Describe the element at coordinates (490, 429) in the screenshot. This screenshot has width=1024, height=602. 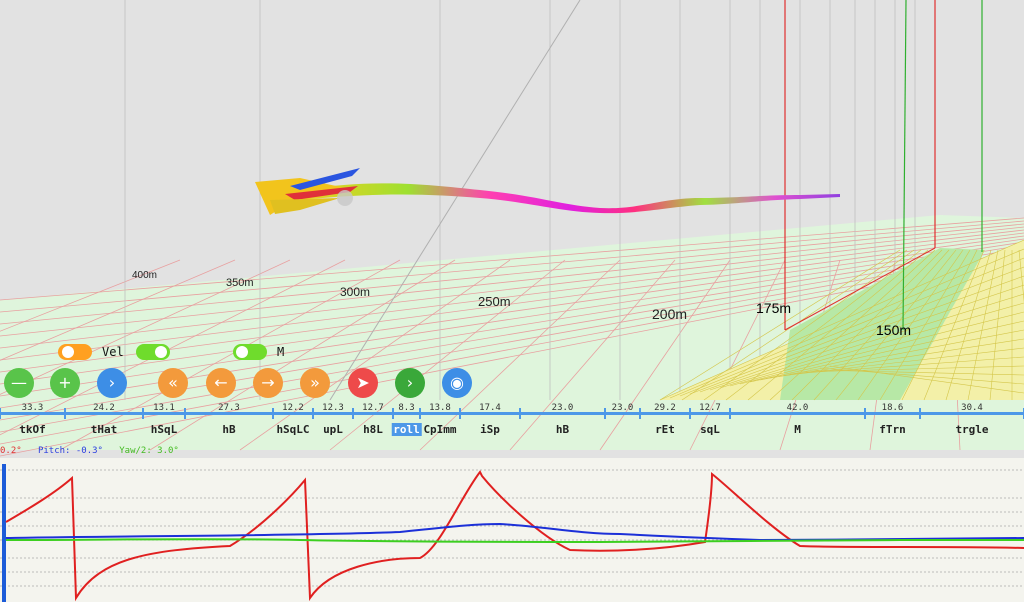
I see `segment-label: iSp` at that location.